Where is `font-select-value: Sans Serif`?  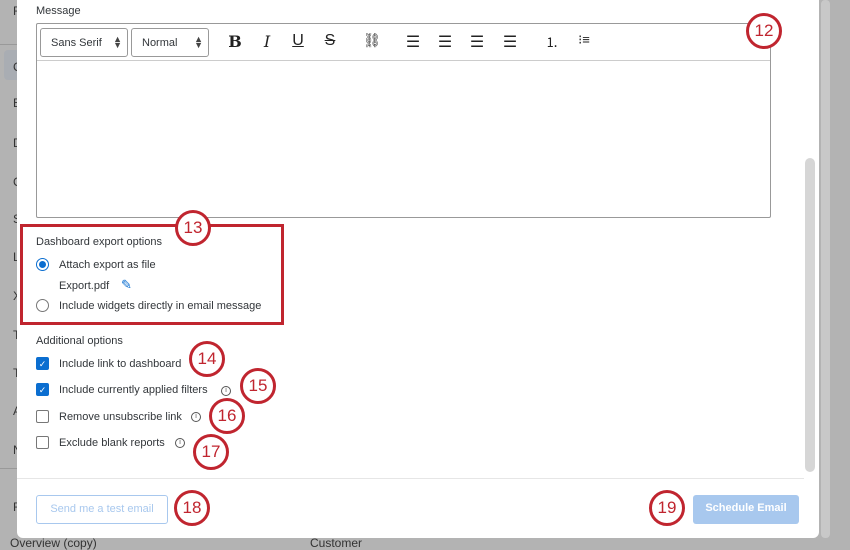
font-select-value: Sans Serif is located at coordinates (76, 43).